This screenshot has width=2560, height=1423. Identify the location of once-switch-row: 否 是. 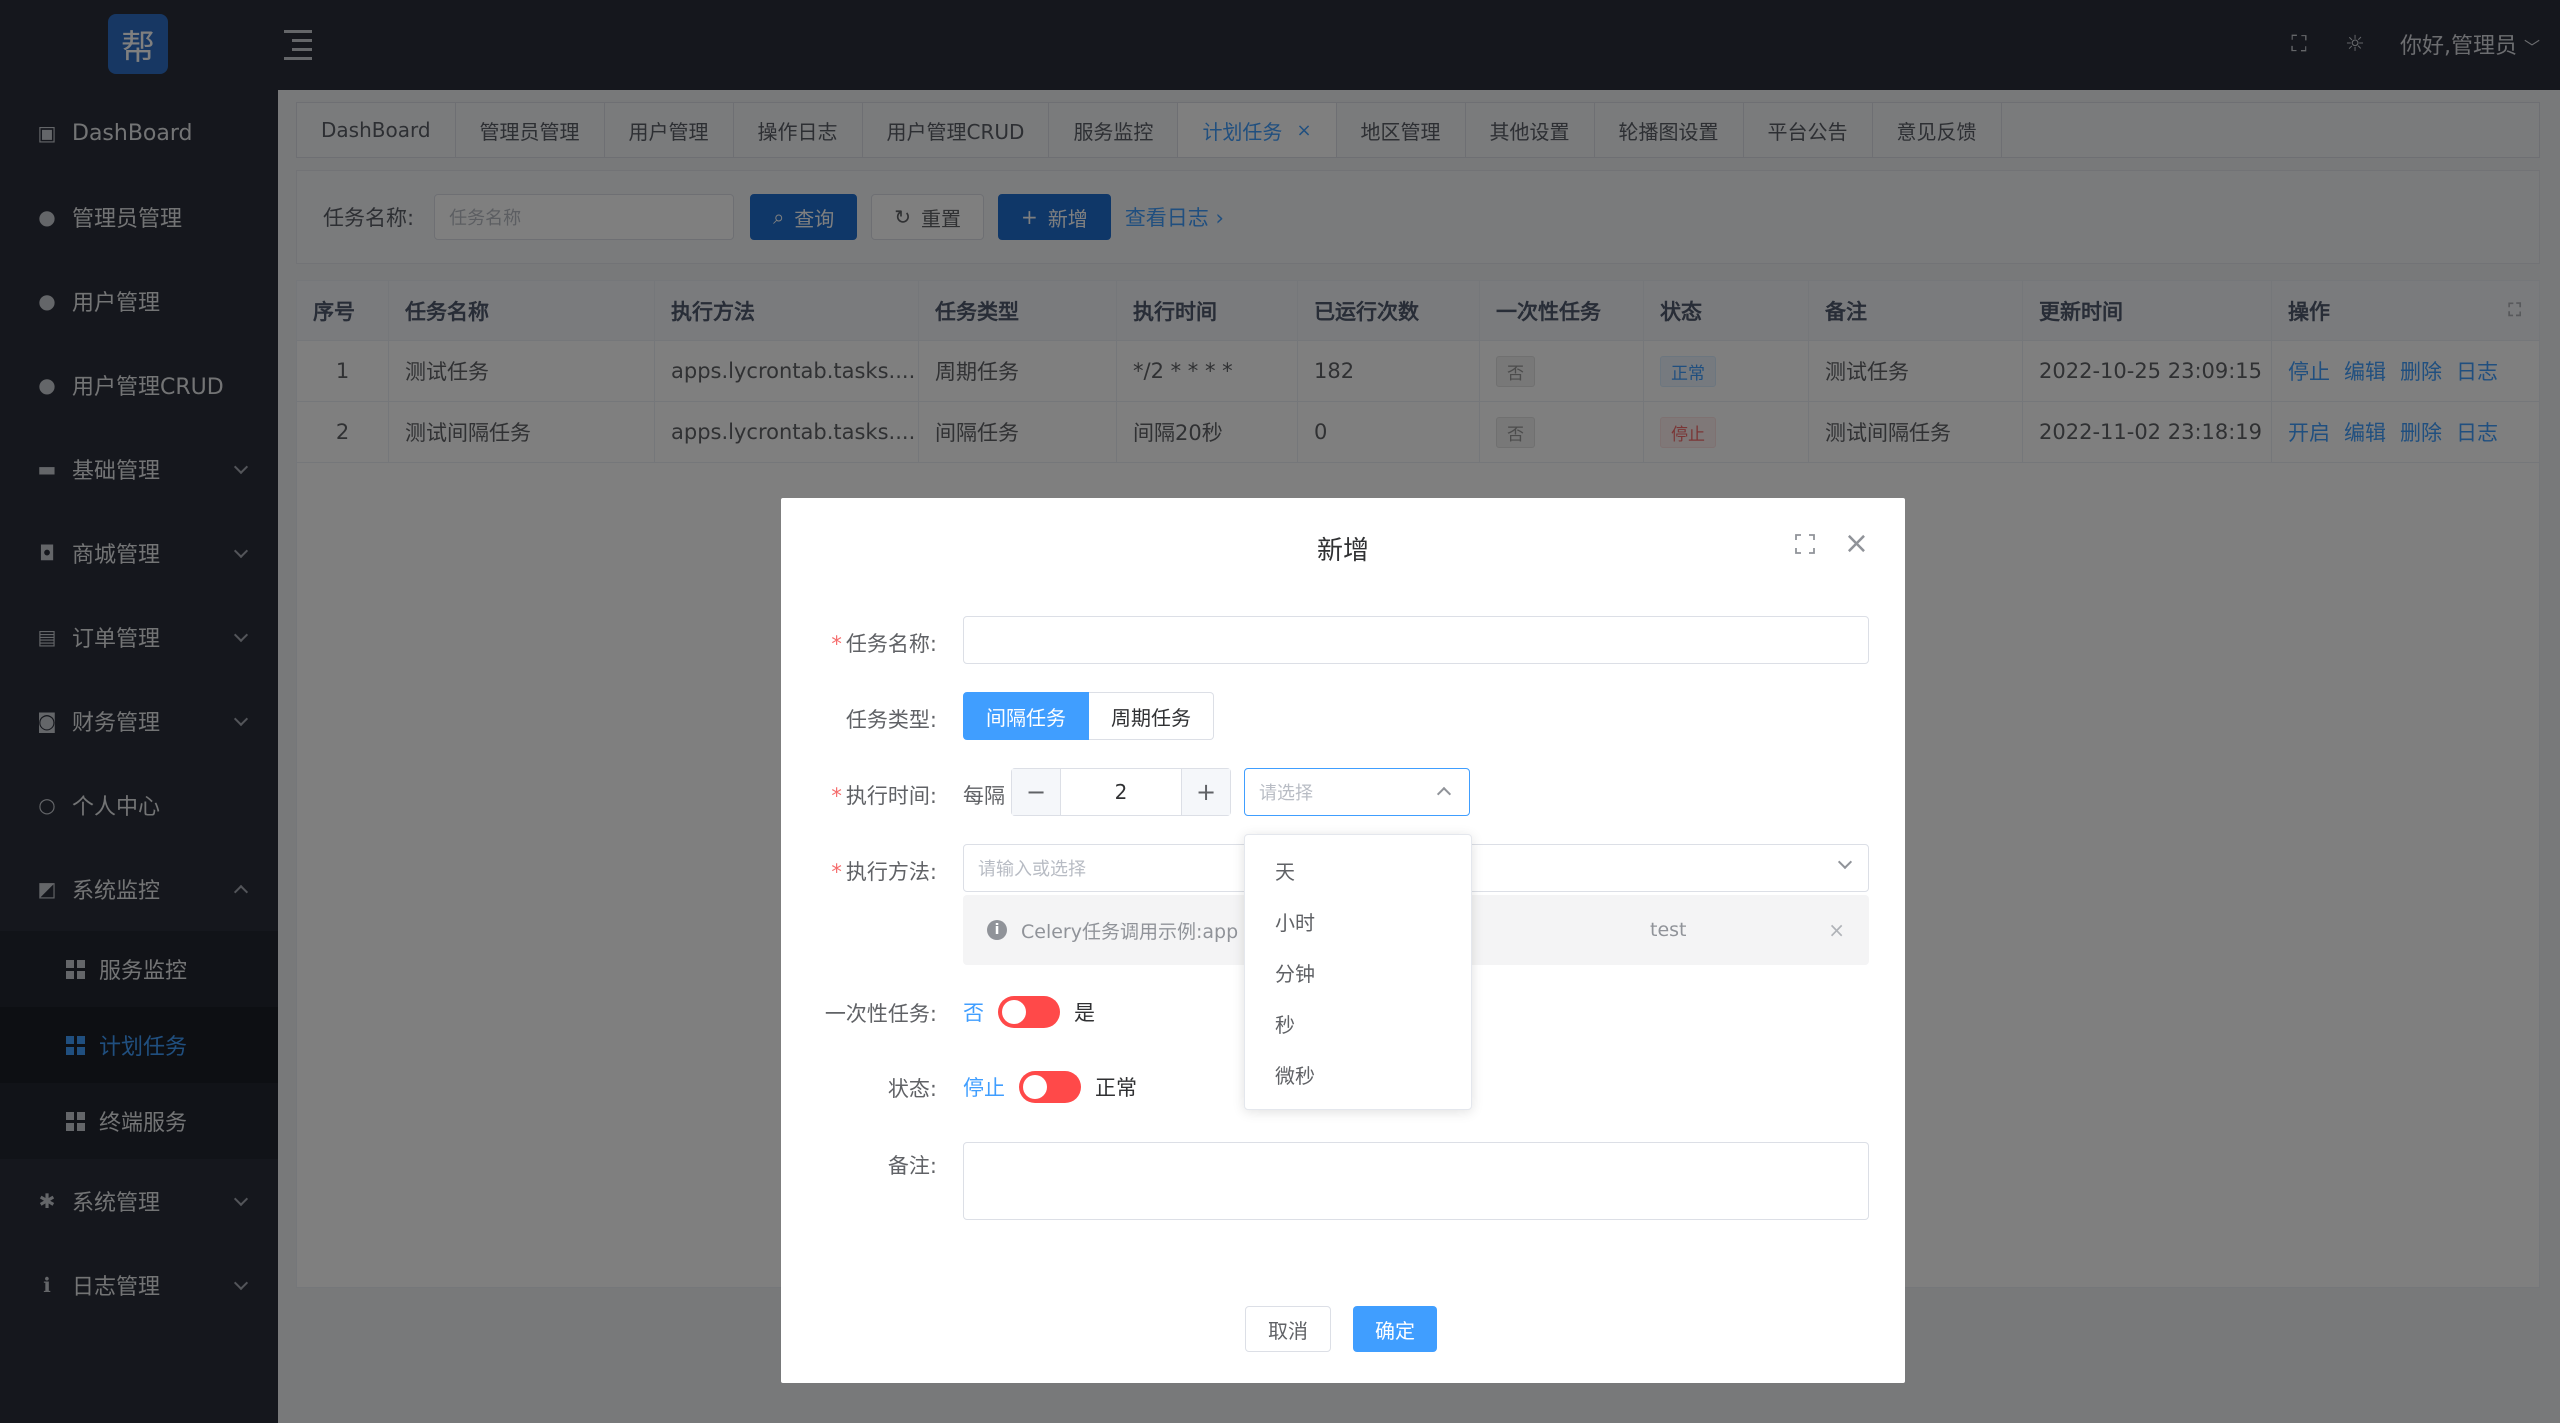
(1029, 1012).